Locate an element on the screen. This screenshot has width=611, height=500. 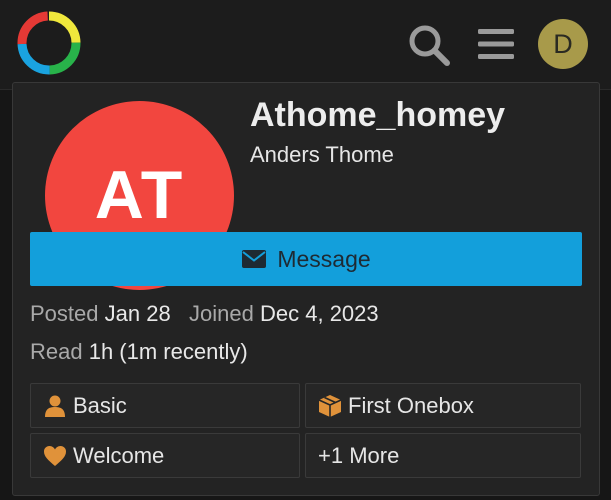
full-name: Anders Thome is located at coordinates (322, 154).